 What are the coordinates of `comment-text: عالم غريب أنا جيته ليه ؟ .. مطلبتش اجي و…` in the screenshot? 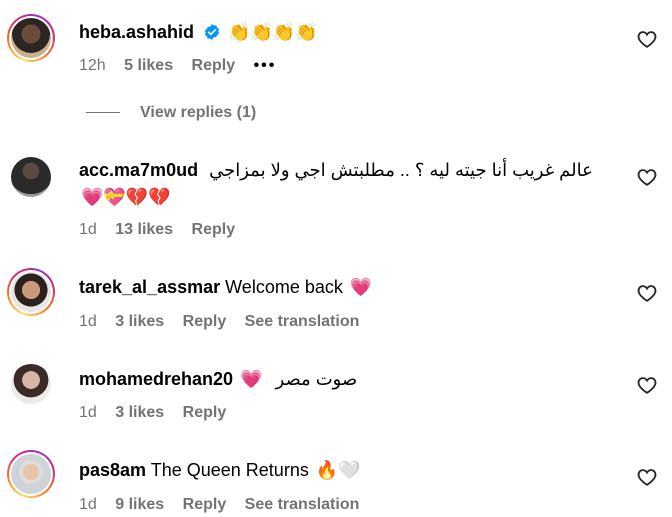 It's located at (401, 170).